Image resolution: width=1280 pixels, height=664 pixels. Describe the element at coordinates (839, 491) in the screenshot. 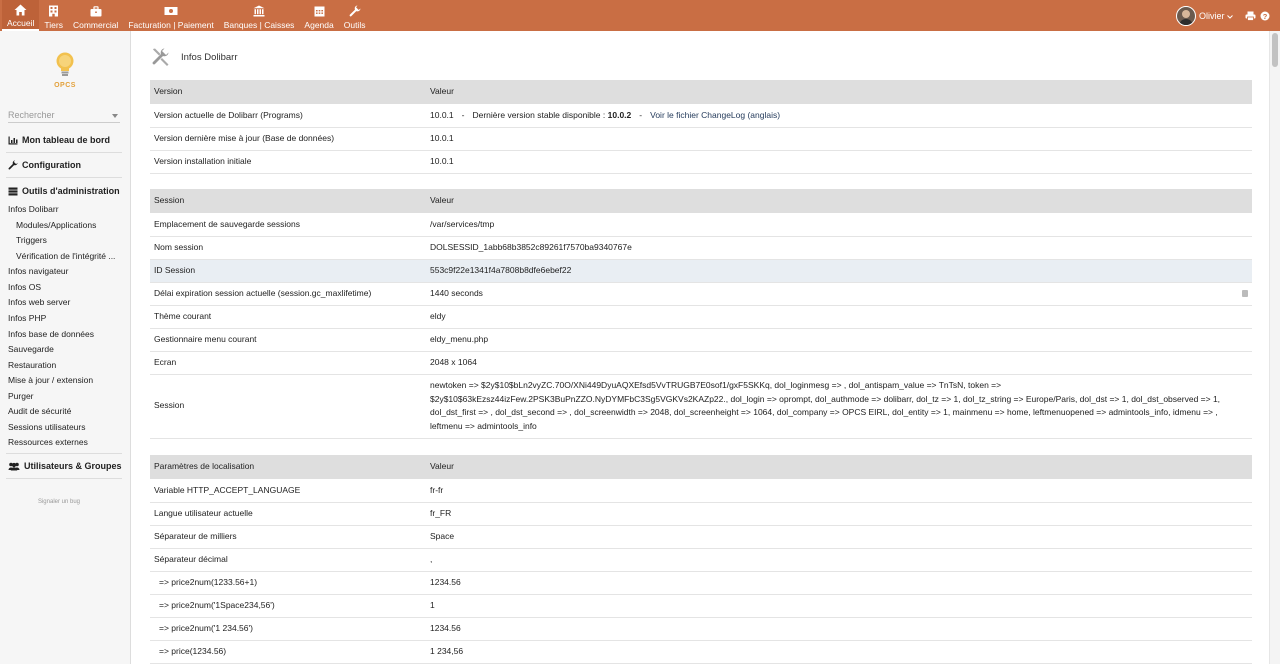

I see `row-value: fr-fr` at that location.